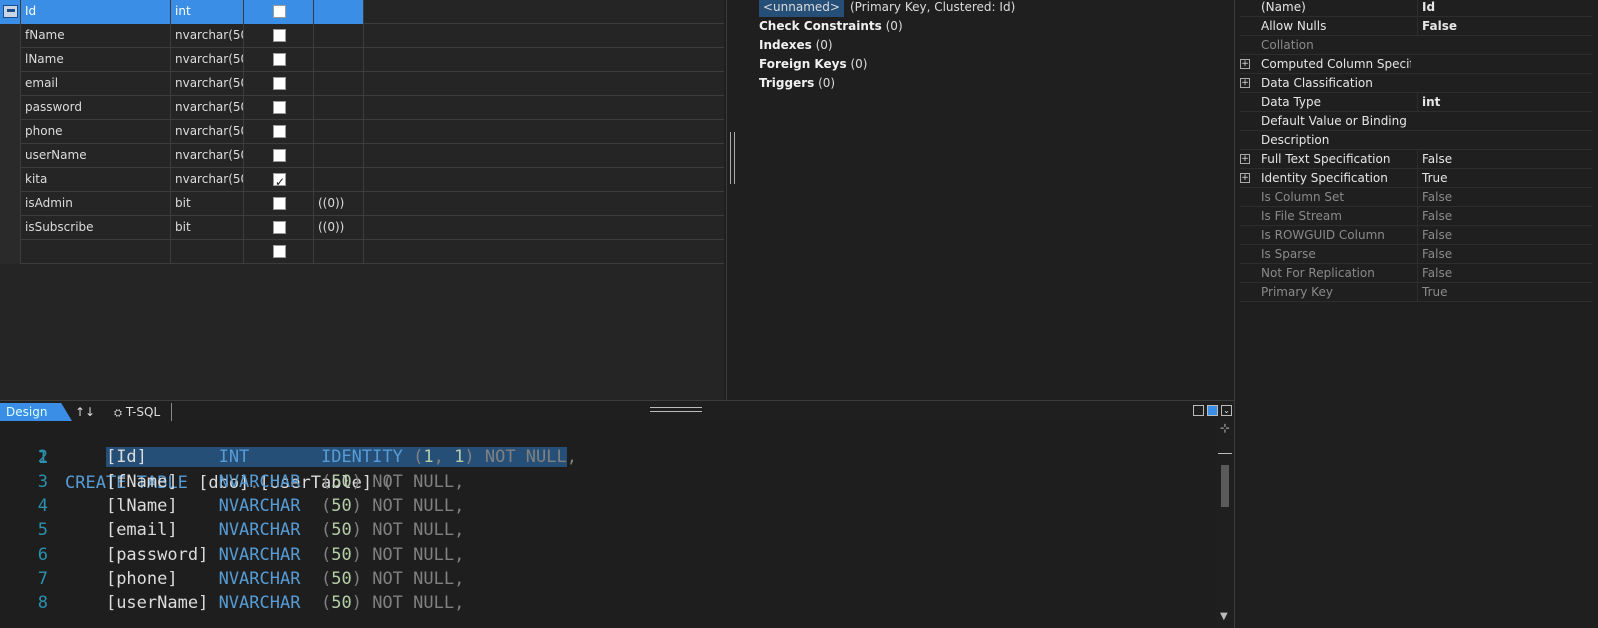  What do you see at coordinates (1416, 64) in the screenshot?
I see `property-row: + Computed Column Specific` at bounding box center [1416, 64].